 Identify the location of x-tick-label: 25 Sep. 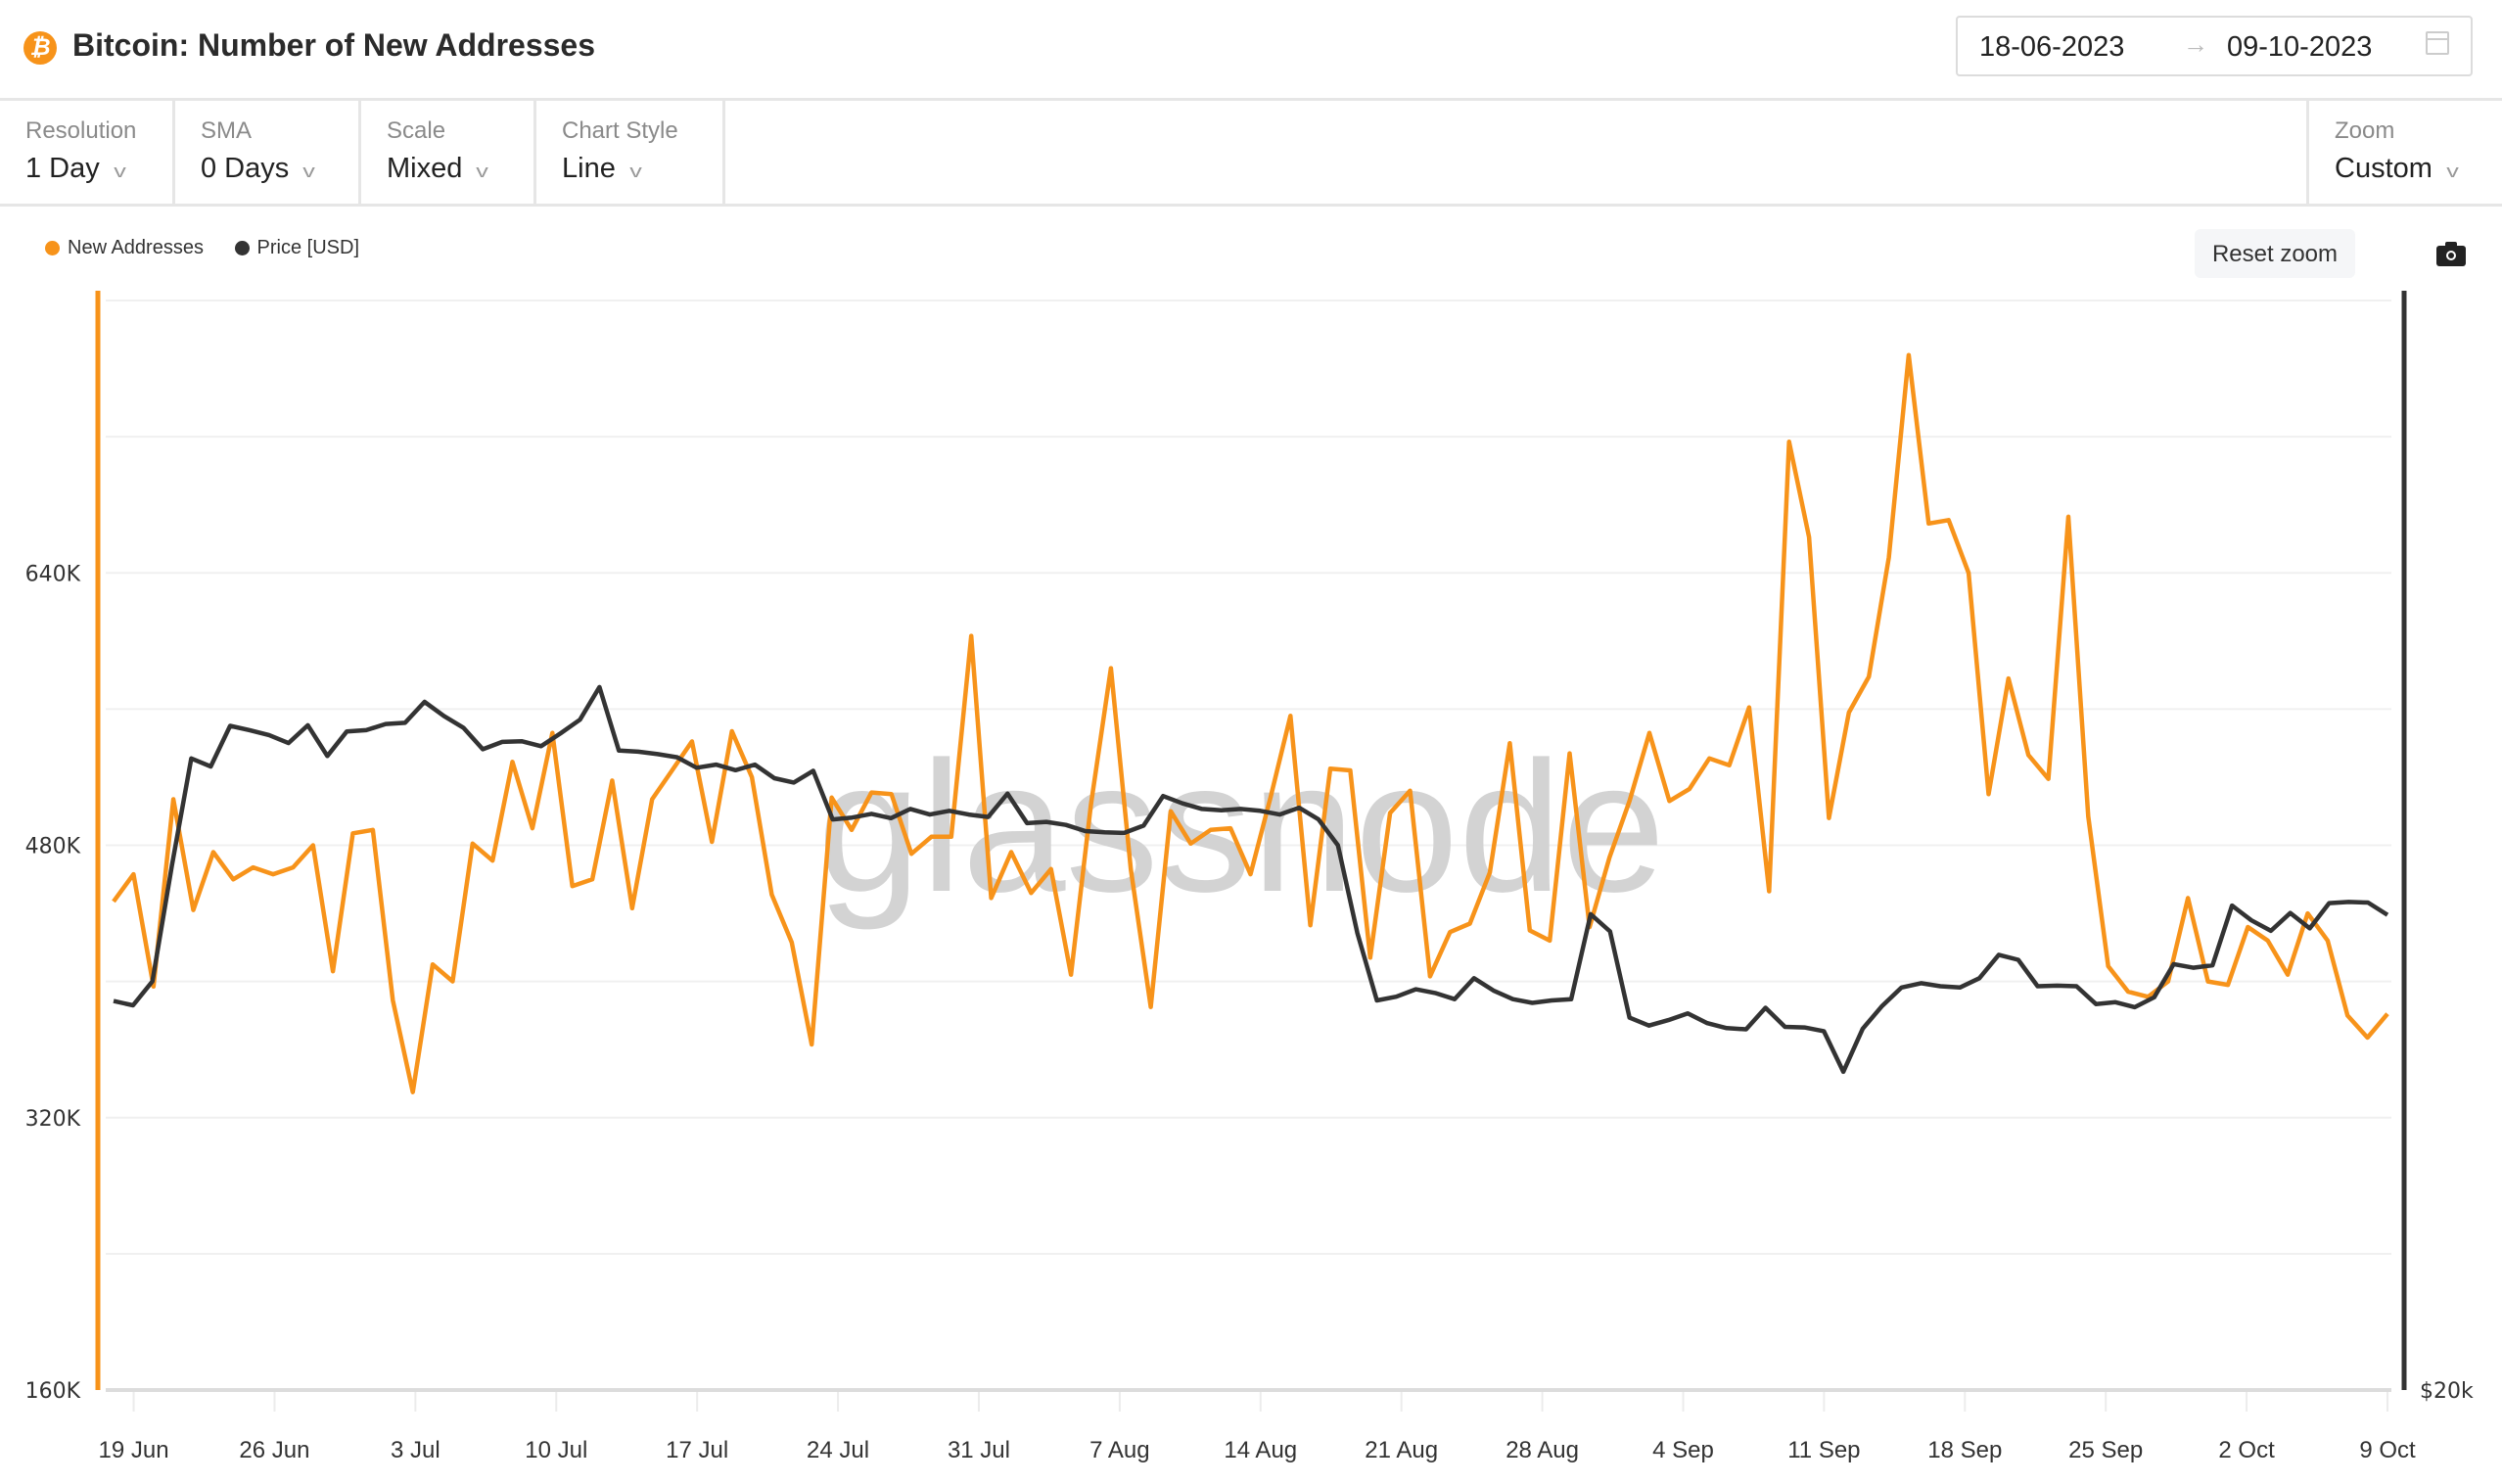
(2105, 1450).